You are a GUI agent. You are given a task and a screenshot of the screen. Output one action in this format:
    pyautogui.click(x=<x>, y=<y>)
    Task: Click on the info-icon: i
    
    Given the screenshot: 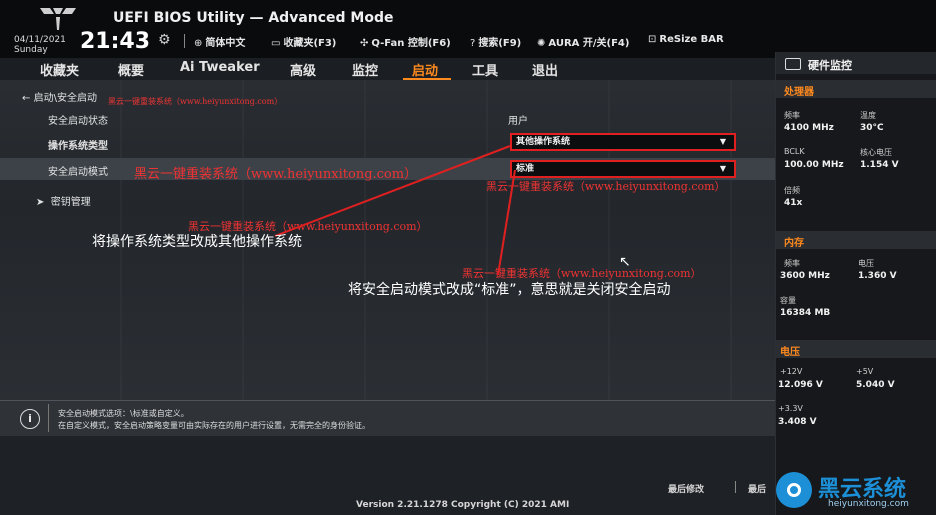 What is the action you would take?
    pyautogui.click(x=30, y=419)
    